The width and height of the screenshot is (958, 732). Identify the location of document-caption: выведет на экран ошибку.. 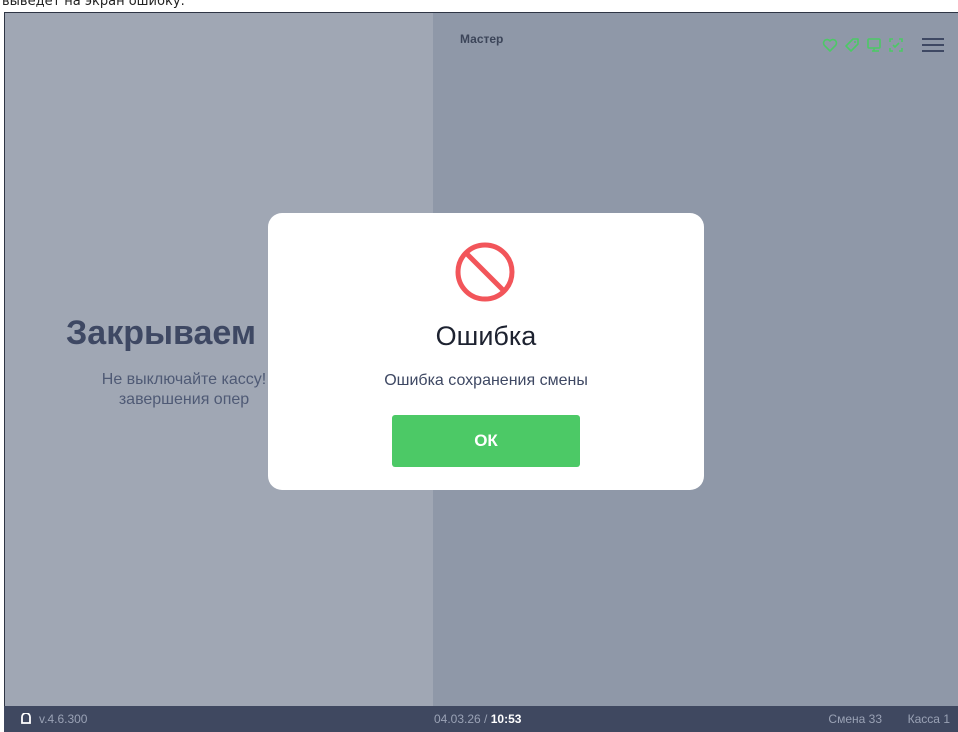
(93, 4).